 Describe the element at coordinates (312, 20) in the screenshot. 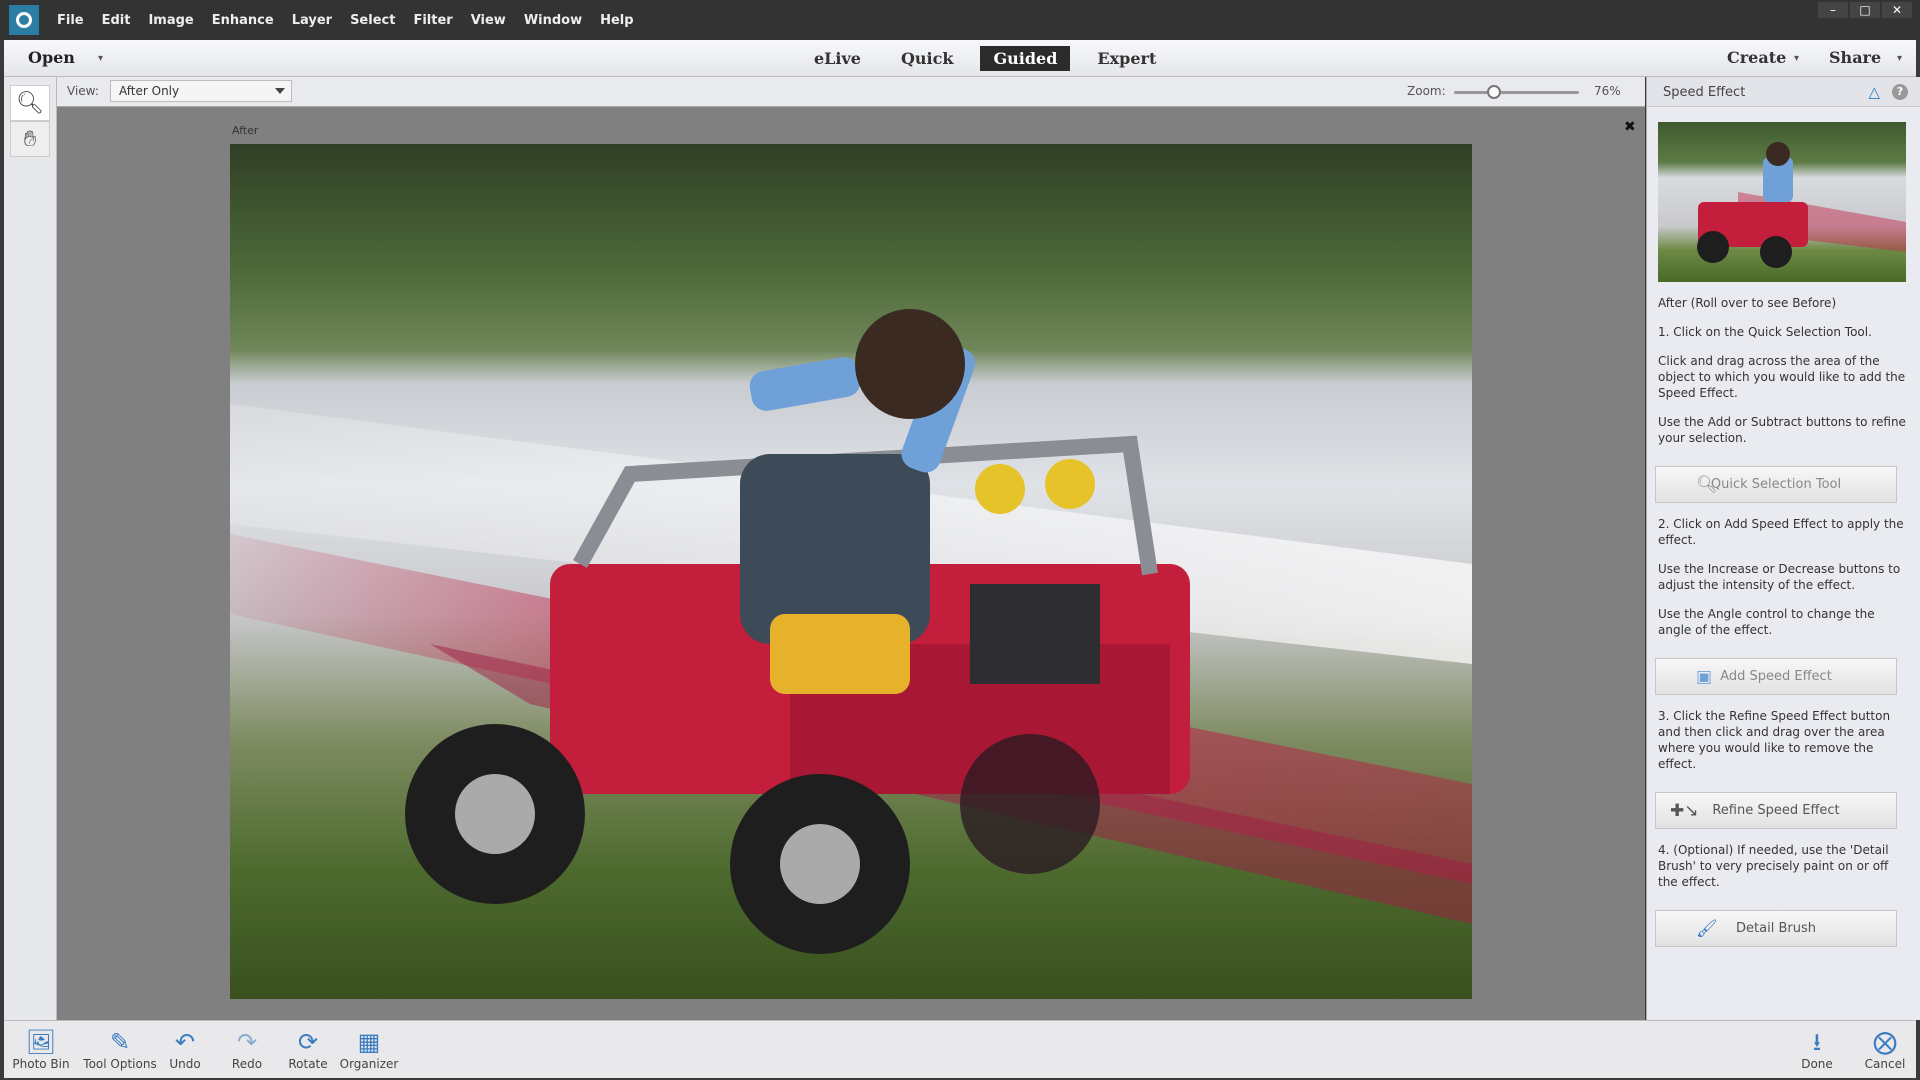

I see `menu-layer: Layer` at that location.